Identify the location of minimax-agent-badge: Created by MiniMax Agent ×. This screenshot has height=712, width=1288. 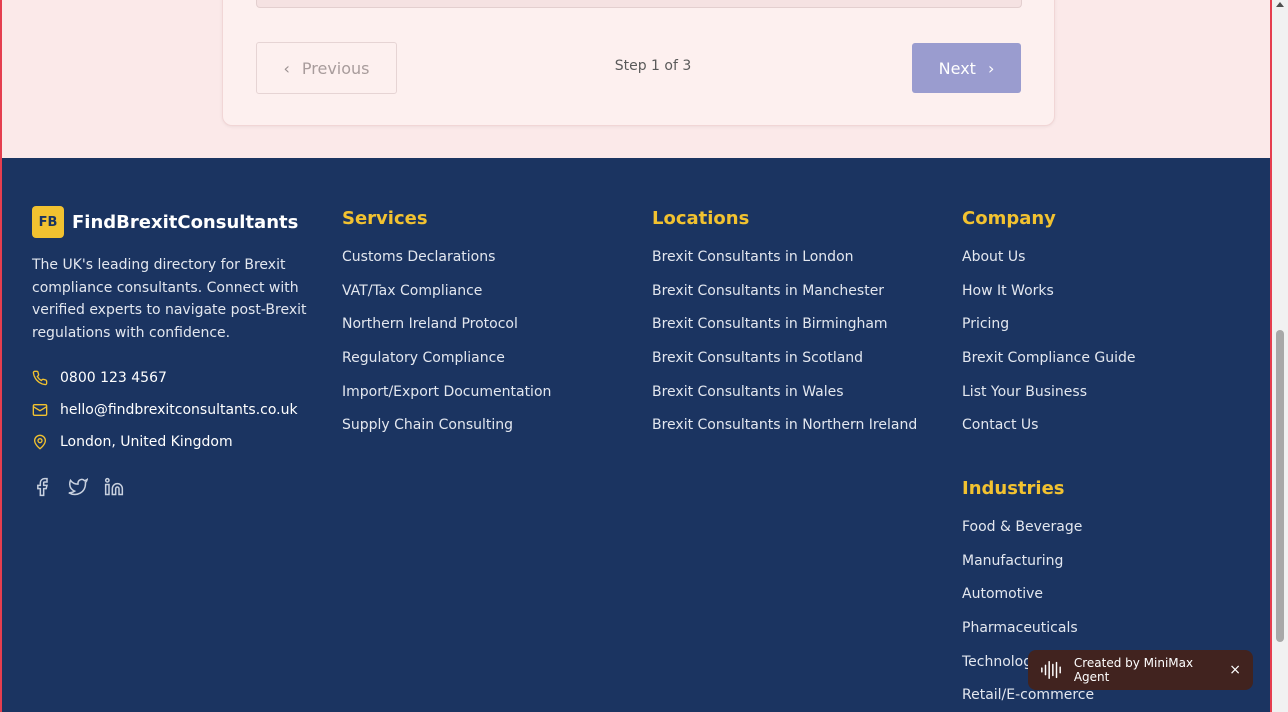
(1140, 670).